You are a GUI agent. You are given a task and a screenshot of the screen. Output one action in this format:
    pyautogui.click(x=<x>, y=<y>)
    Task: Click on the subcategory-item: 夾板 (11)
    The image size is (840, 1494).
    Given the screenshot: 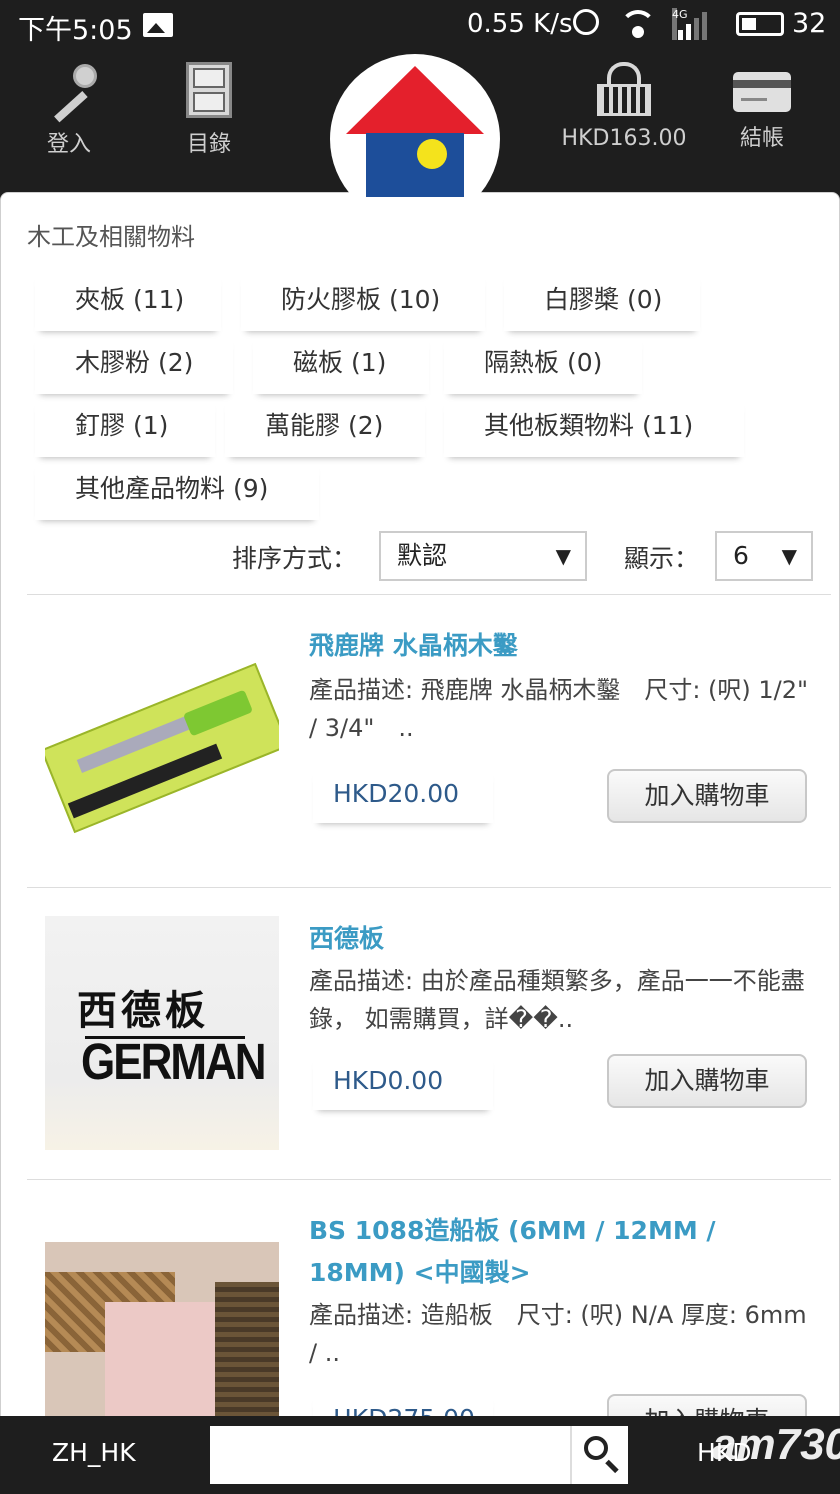 What is the action you would take?
    pyautogui.click(x=128, y=301)
    